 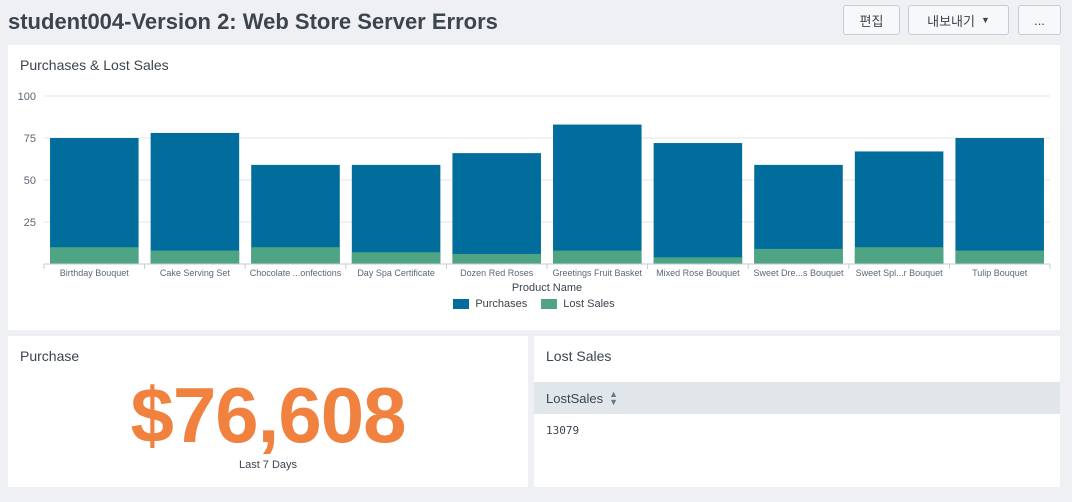 What do you see at coordinates (575, 398) in the screenshot?
I see `column-header-label: LostSales` at bounding box center [575, 398].